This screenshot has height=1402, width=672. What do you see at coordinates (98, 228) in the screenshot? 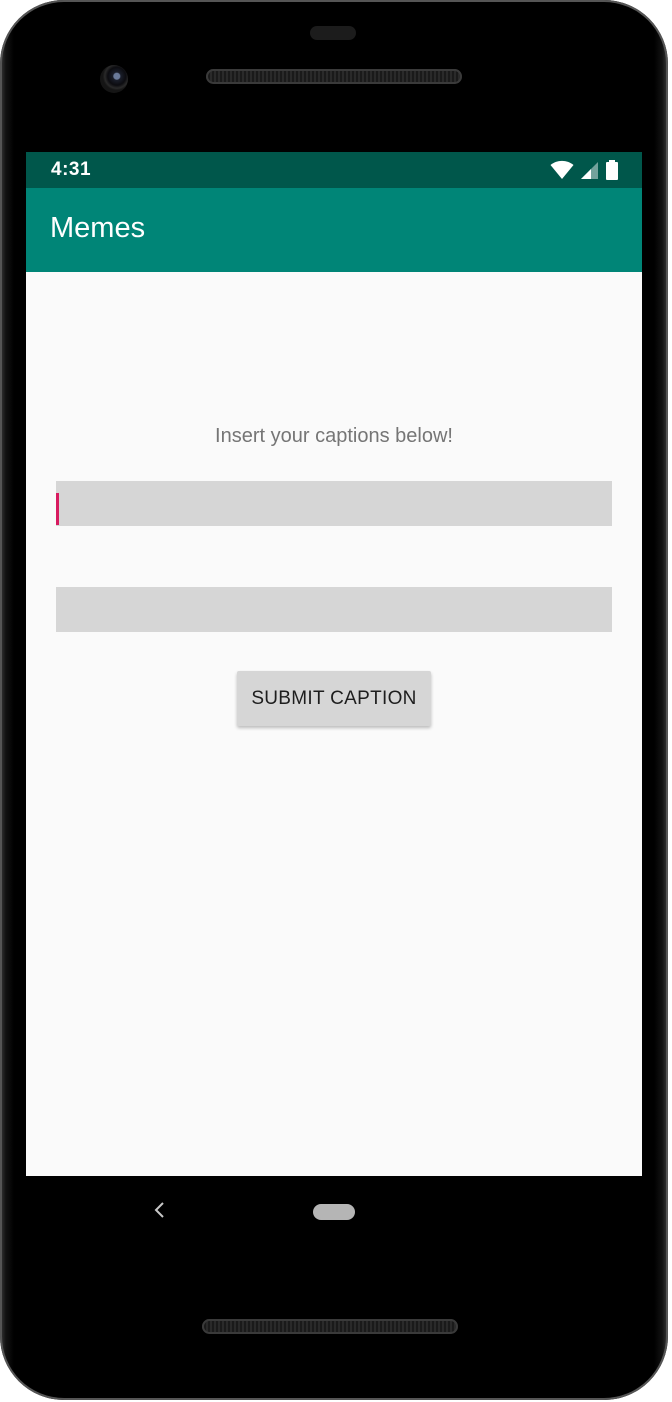
I see `app-title: Memes` at bounding box center [98, 228].